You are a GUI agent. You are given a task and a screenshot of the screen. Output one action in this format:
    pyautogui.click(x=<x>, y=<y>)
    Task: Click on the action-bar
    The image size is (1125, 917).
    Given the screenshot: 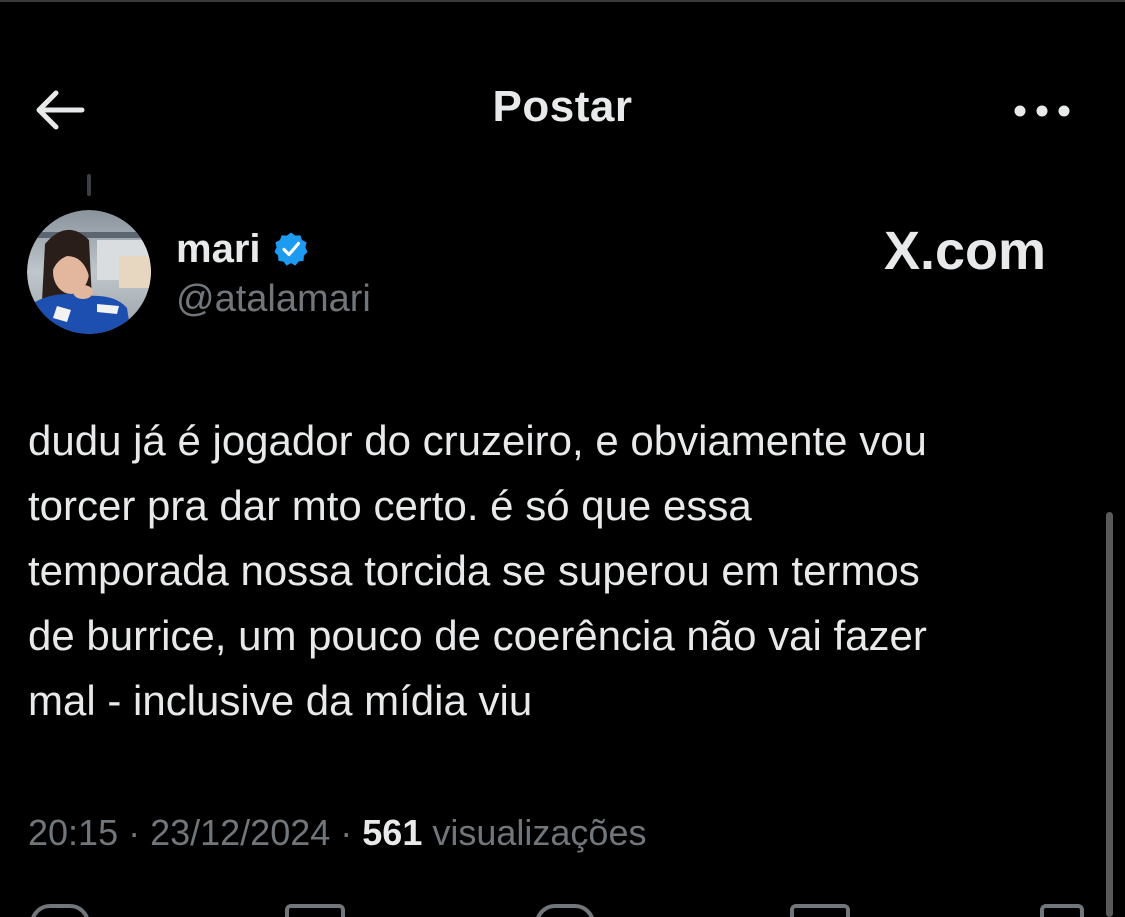 What is the action you would take?
    pyautogui.click(x=562, y=908)
    